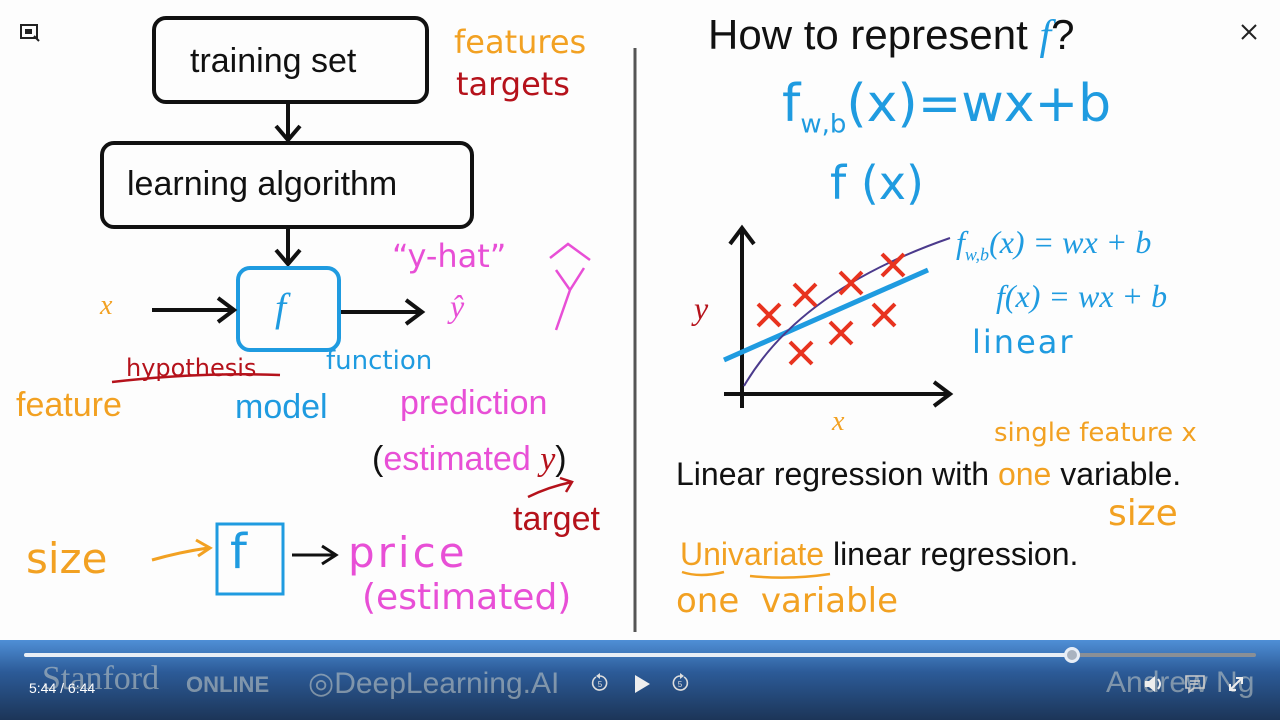 This screenshot has height=720, width=1280. I want to click on progress-slider, so click(640, 655).